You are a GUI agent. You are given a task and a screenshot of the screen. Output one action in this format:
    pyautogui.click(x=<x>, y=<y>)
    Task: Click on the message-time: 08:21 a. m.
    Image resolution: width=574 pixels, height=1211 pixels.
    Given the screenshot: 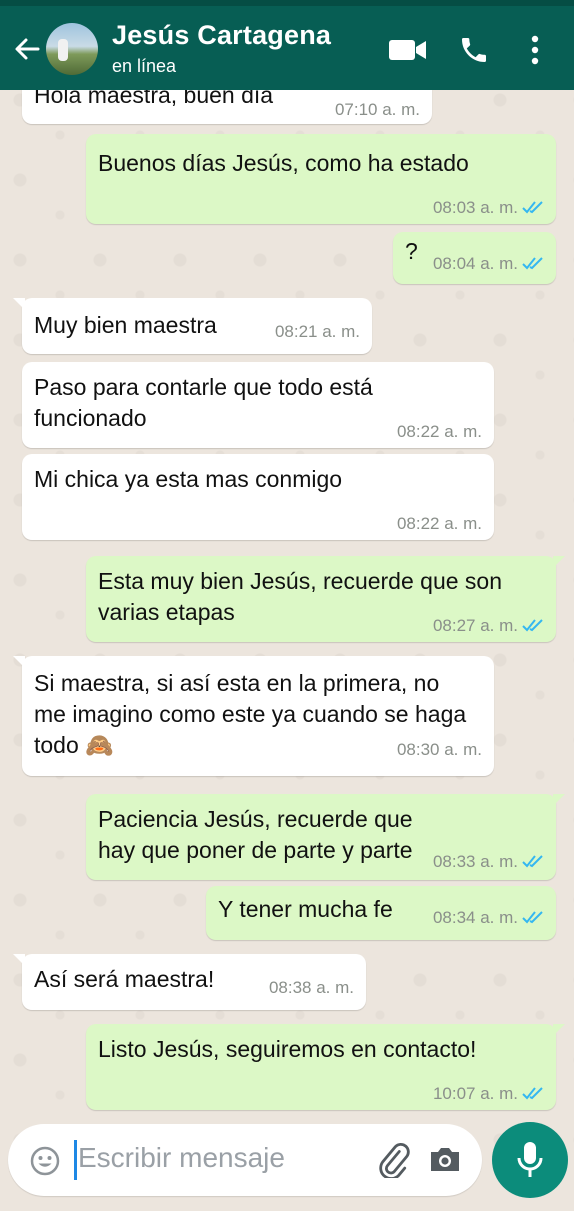 What is the action you would take?
    pyautogui.click(x=317, y=331)
    